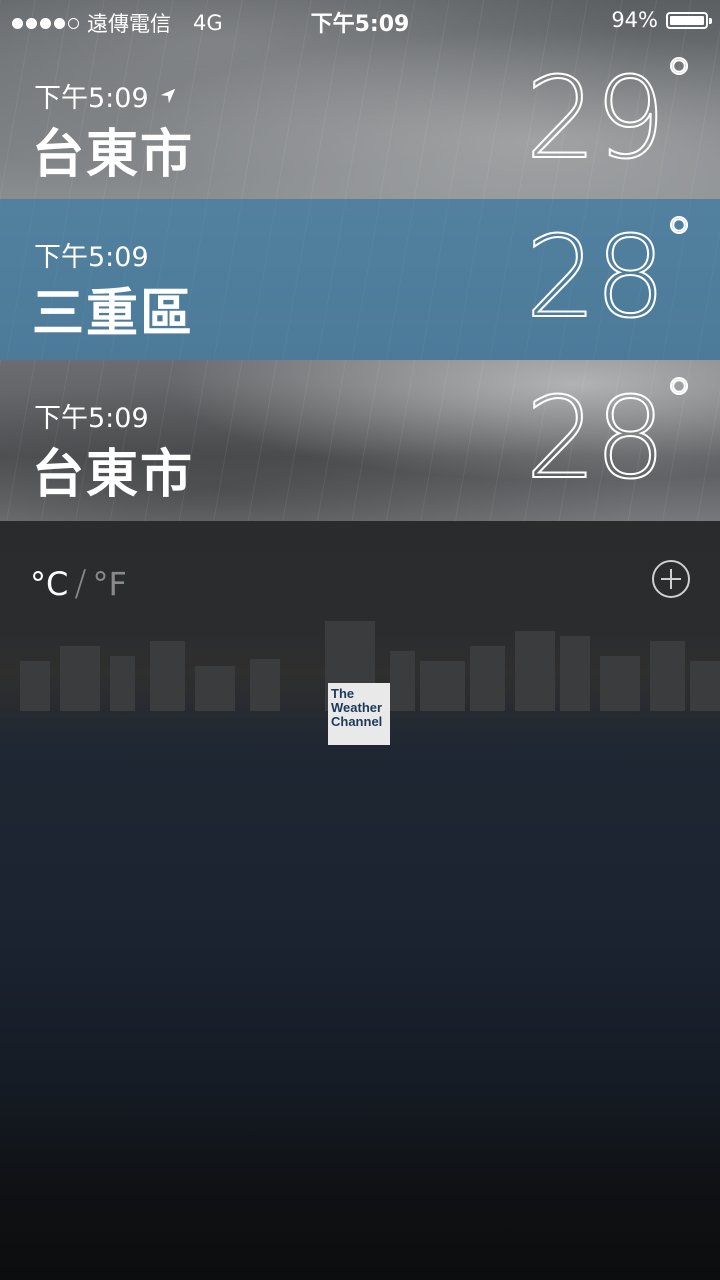 Image resolution: width=720 pixels, height=1280 pixels. Describe the element at coordinates (109, 584) in the screenshot. I see `unit-fahrenheit: °F` at that location.